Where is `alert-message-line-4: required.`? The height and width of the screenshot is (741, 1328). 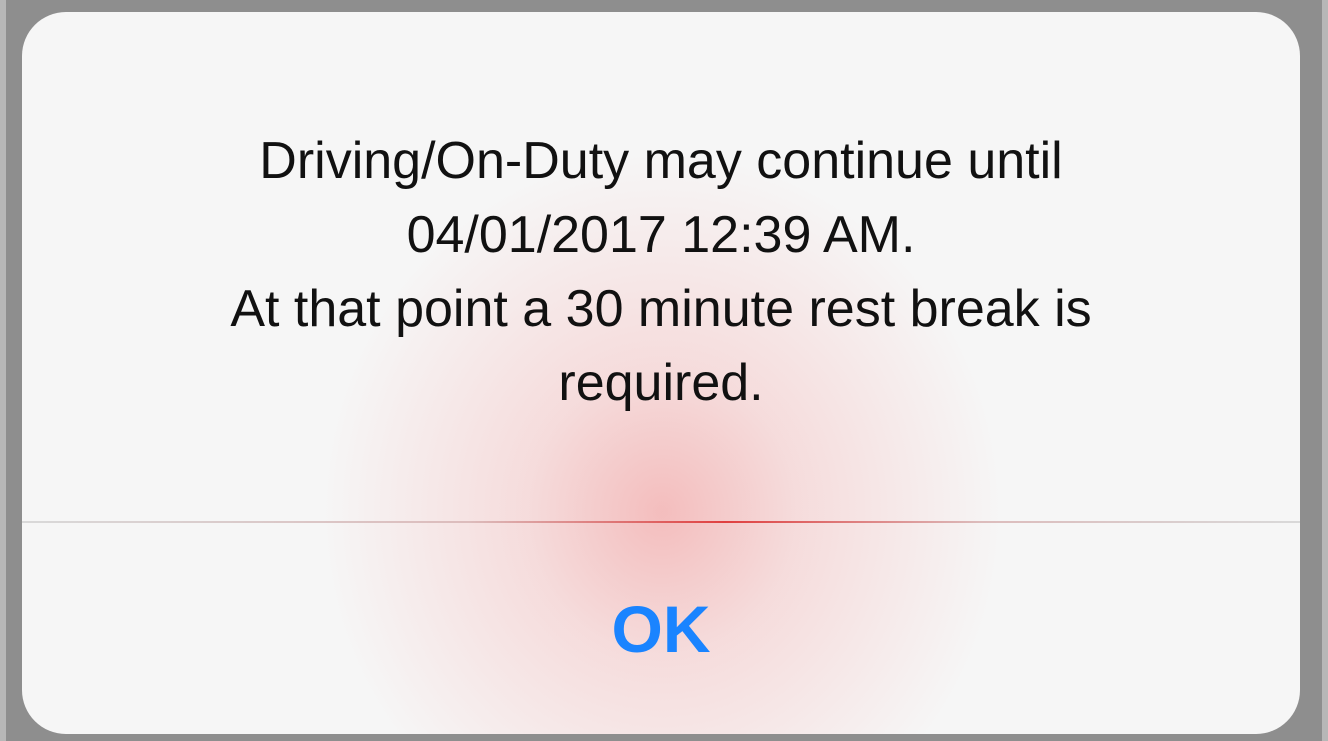
alert-message-line-4: required. is located at coordinates (661, 383).